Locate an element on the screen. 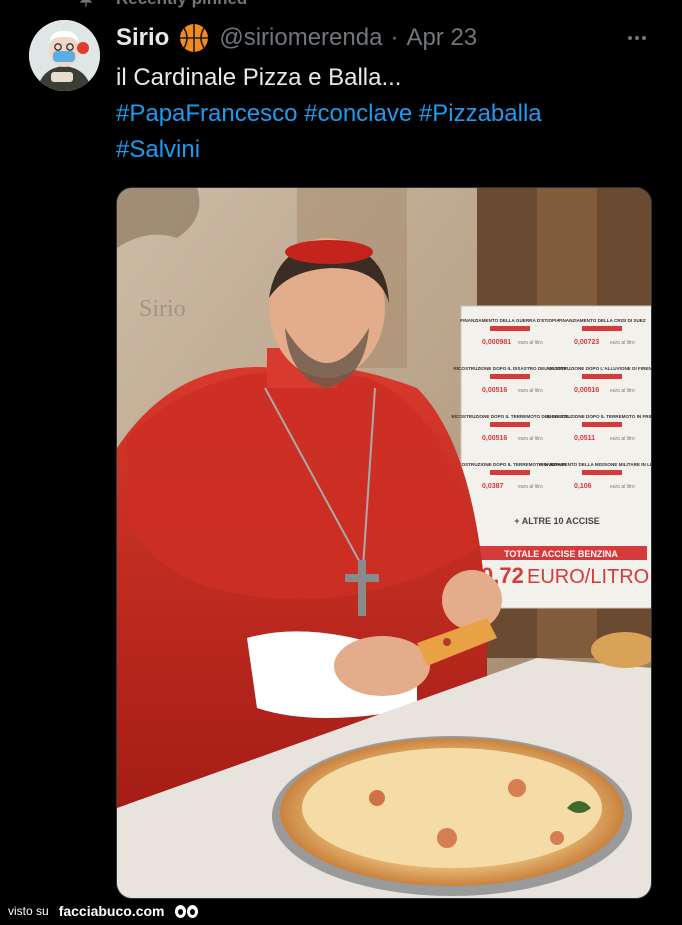 The height and width of the screenshot is (925, 682). board-item-value: 0,0387 is located at coordinates (493, 486).